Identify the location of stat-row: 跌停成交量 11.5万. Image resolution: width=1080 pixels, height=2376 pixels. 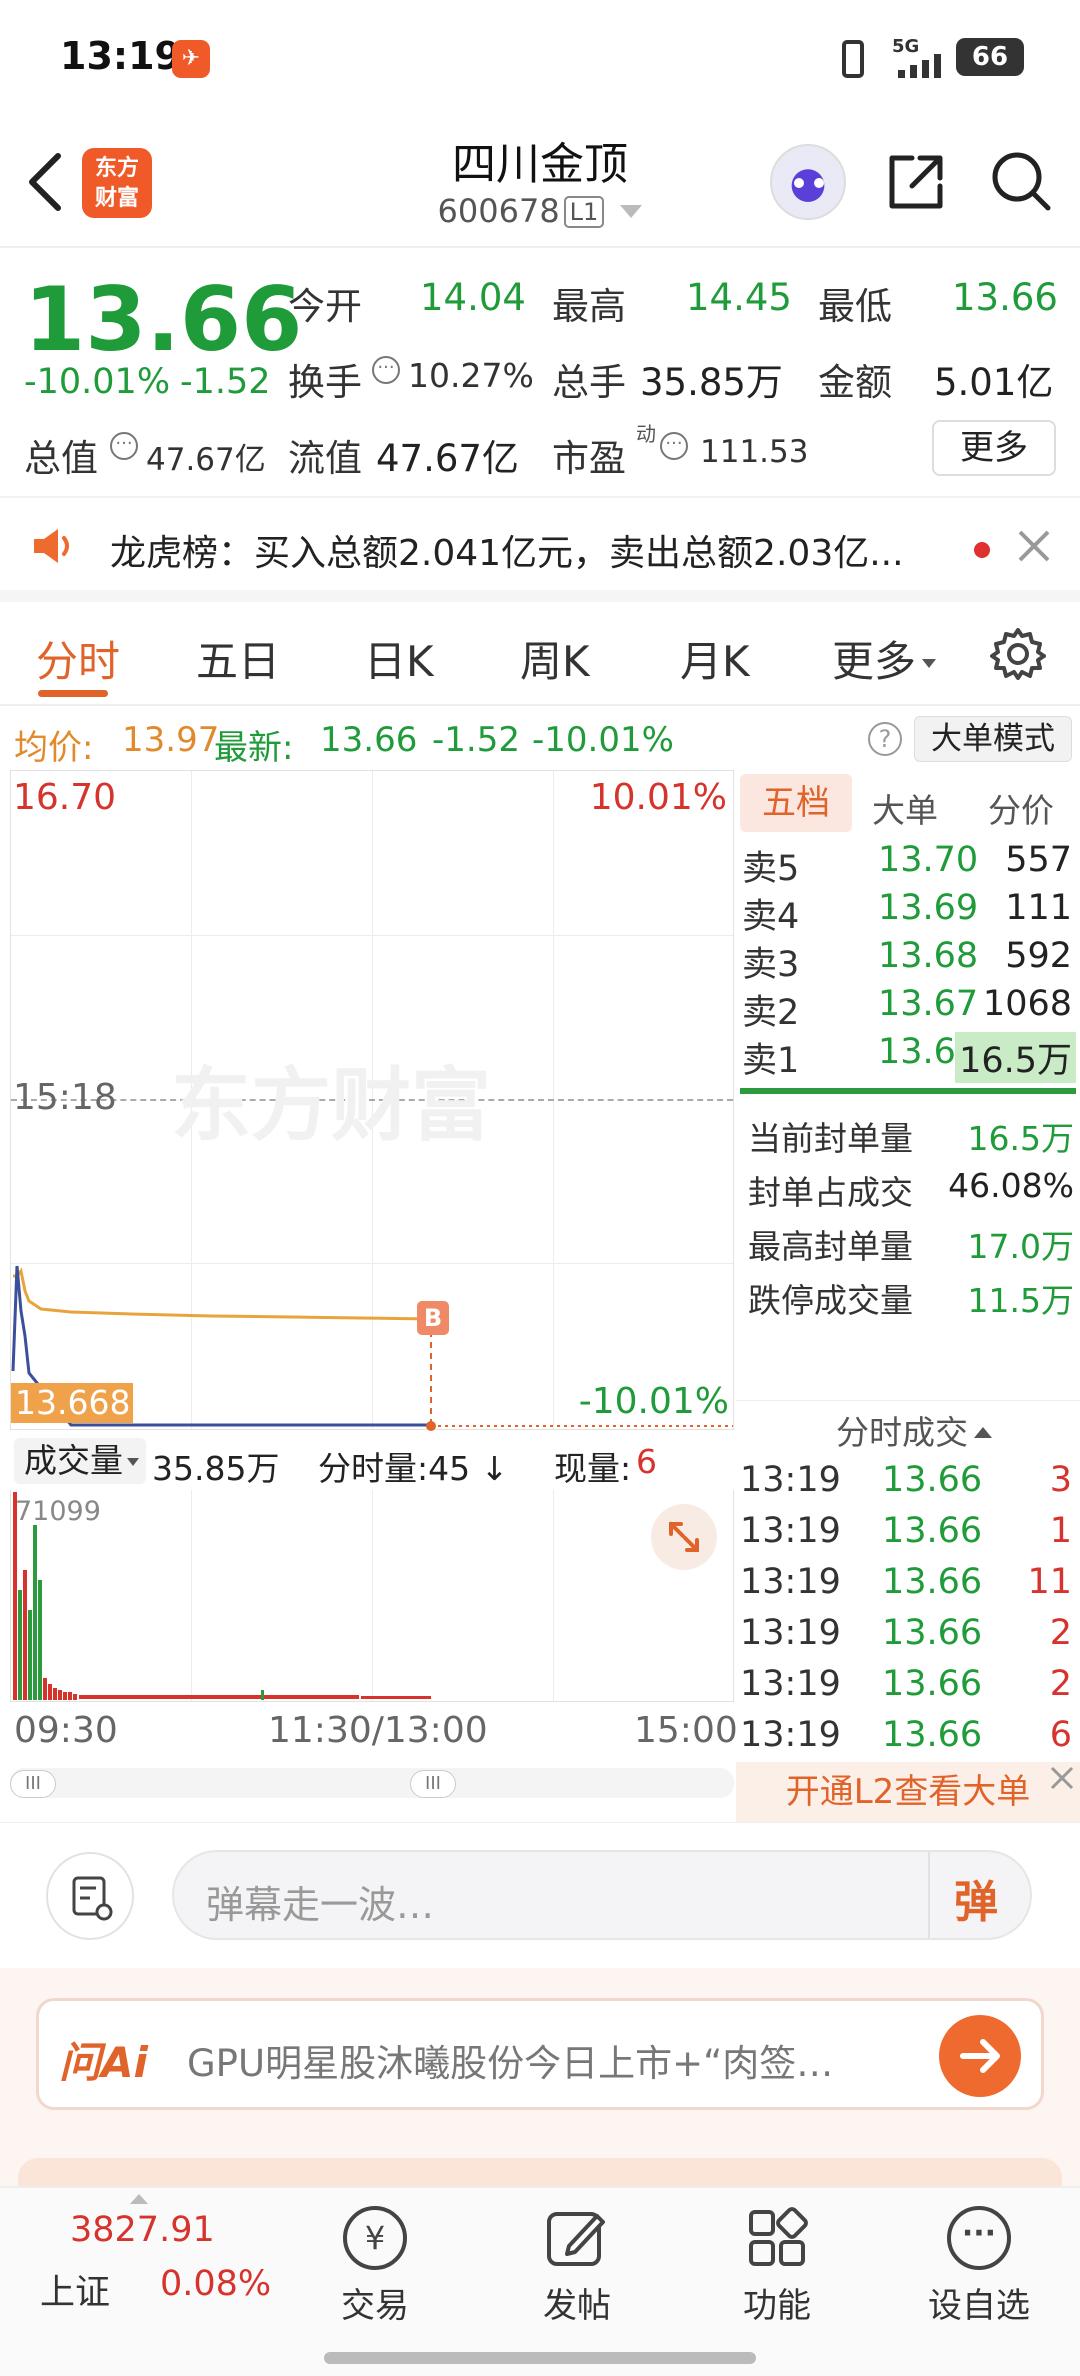
(913, 1300).